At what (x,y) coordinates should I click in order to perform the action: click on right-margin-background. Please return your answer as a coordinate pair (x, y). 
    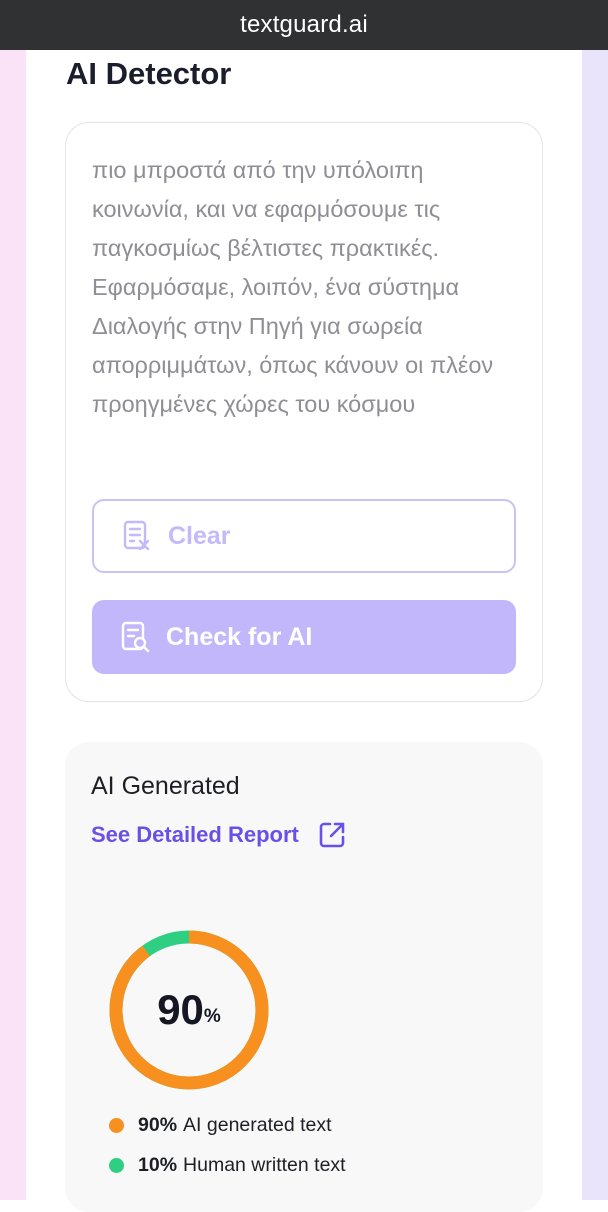
    Looking at the image, I should click on (595, 625).